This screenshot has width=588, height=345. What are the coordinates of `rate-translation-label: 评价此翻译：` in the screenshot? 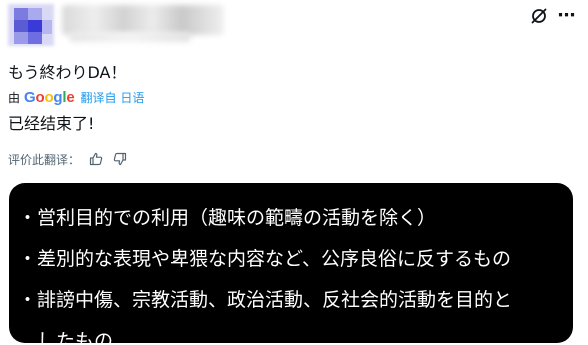 It's located at (44, 159).